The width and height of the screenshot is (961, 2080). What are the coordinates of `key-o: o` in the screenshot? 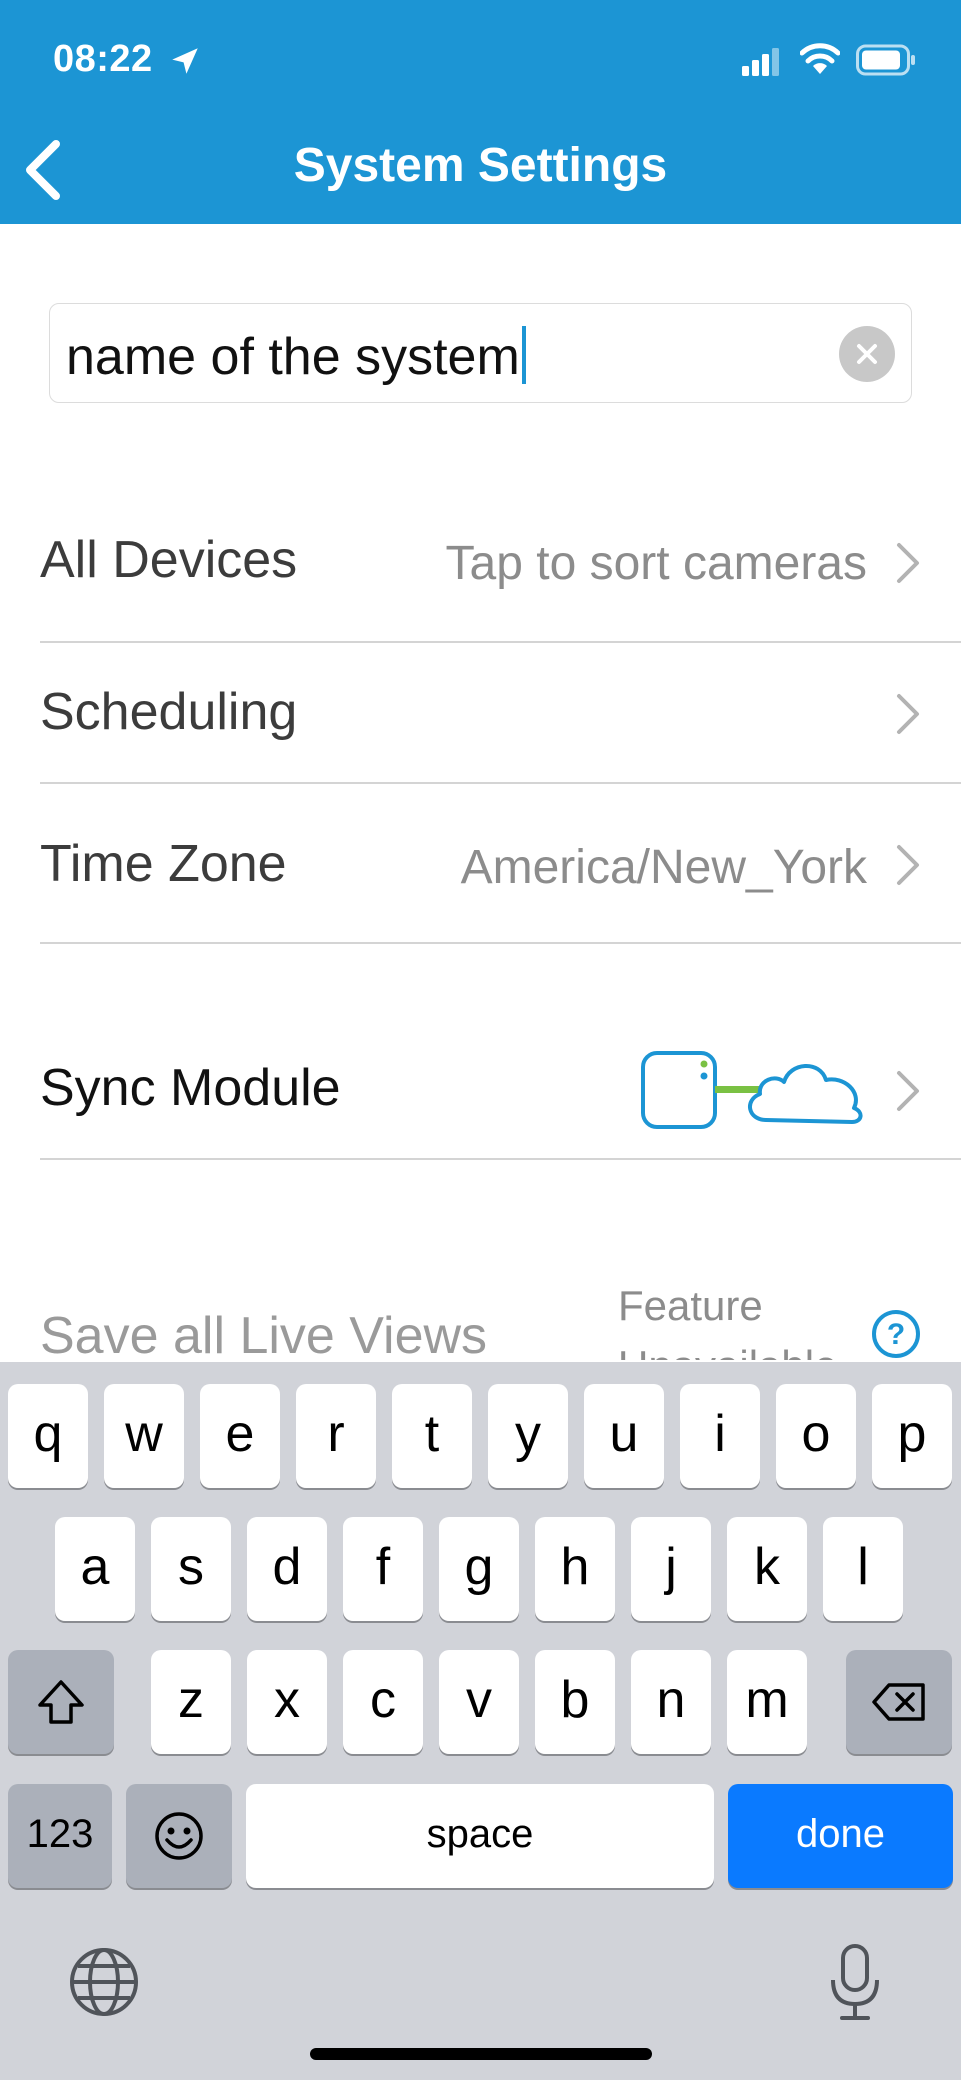 It's located at (816, 1436).